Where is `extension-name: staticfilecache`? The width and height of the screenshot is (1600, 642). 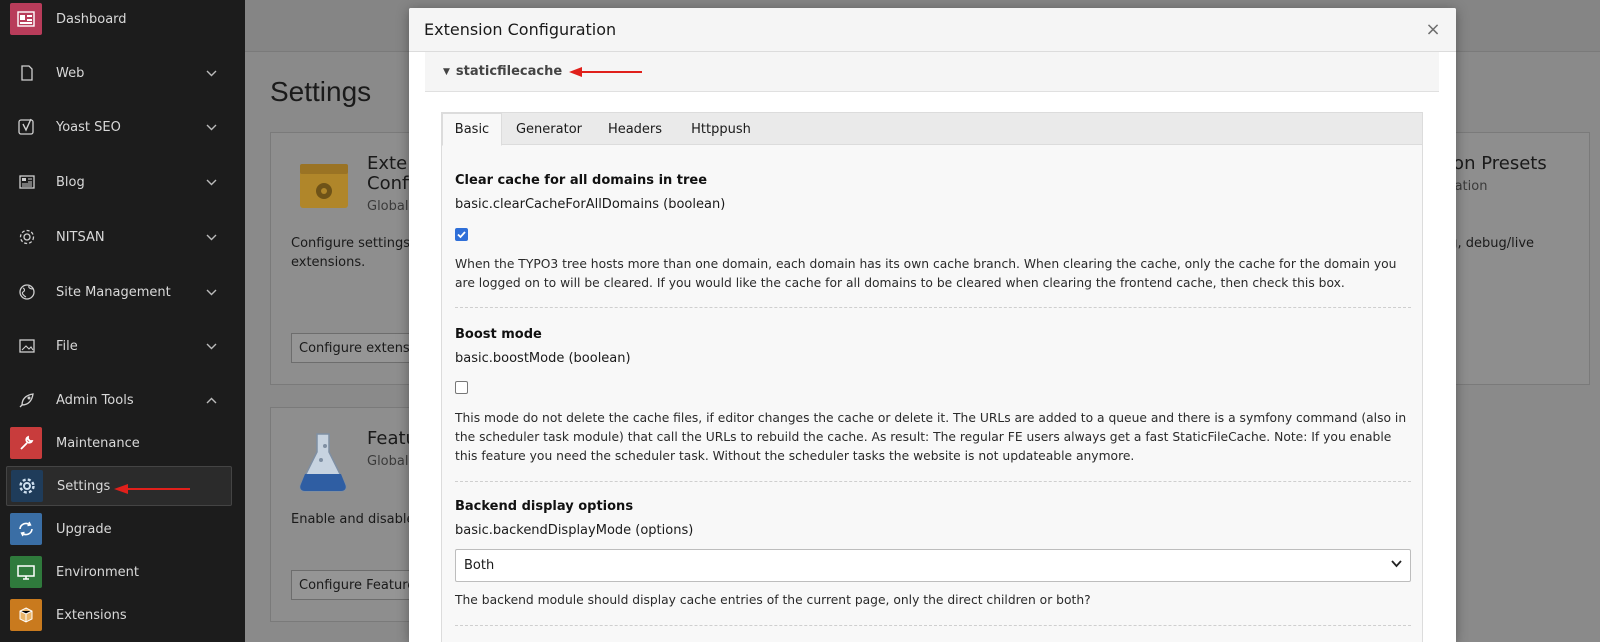
extension-name: staticfilecache is located at coordinates (509, 71).